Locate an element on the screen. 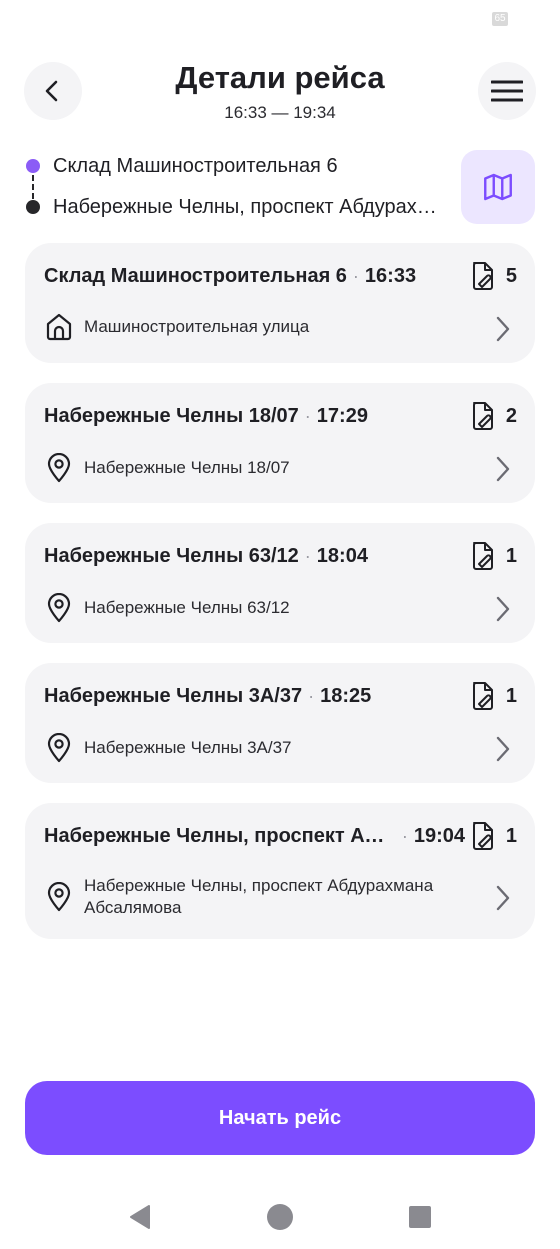 This screenshot has height=1249, width=560. stop-address: Набережные Челны 3А/37 is located at coordinates (259, 748).